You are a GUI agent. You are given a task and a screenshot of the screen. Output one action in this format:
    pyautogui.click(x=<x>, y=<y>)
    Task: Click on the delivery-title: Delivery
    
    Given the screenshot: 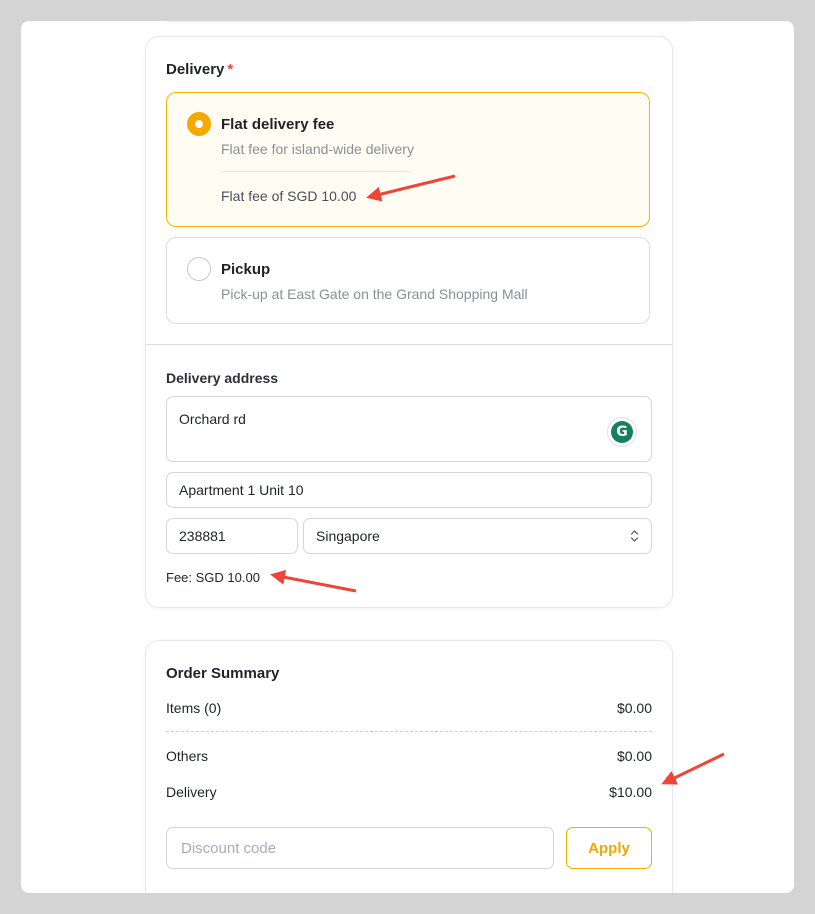 What is the action you would take?
    pyautogui.click(x=195, y=69)
    